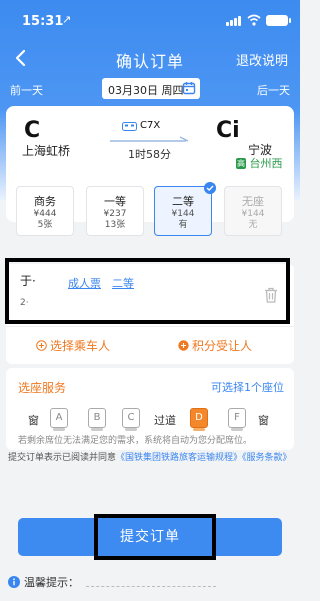  I want to click on alt-arrival-station-label: 台州西, so click(266, 163).